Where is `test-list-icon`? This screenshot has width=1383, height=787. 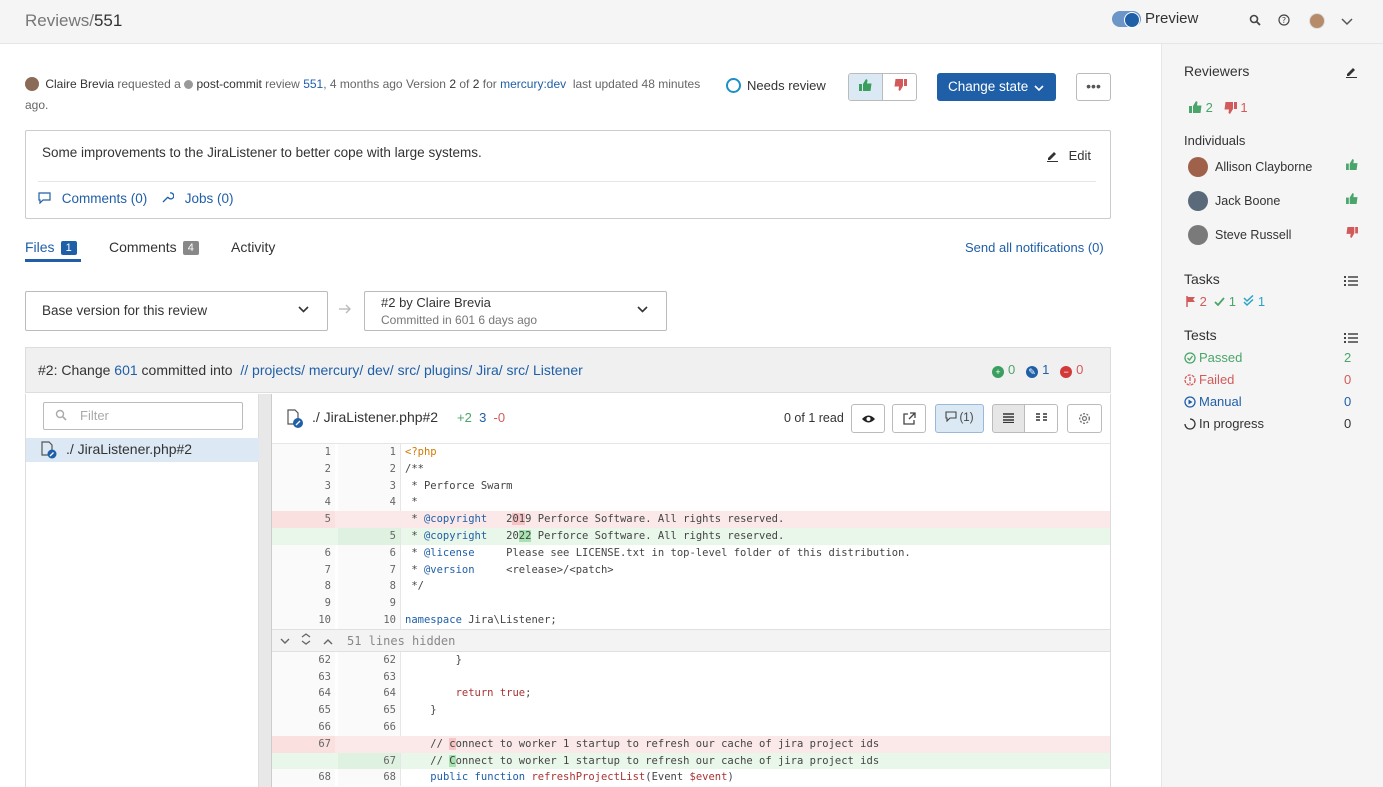 test-list-icon is located at coordinates (1351, 338).